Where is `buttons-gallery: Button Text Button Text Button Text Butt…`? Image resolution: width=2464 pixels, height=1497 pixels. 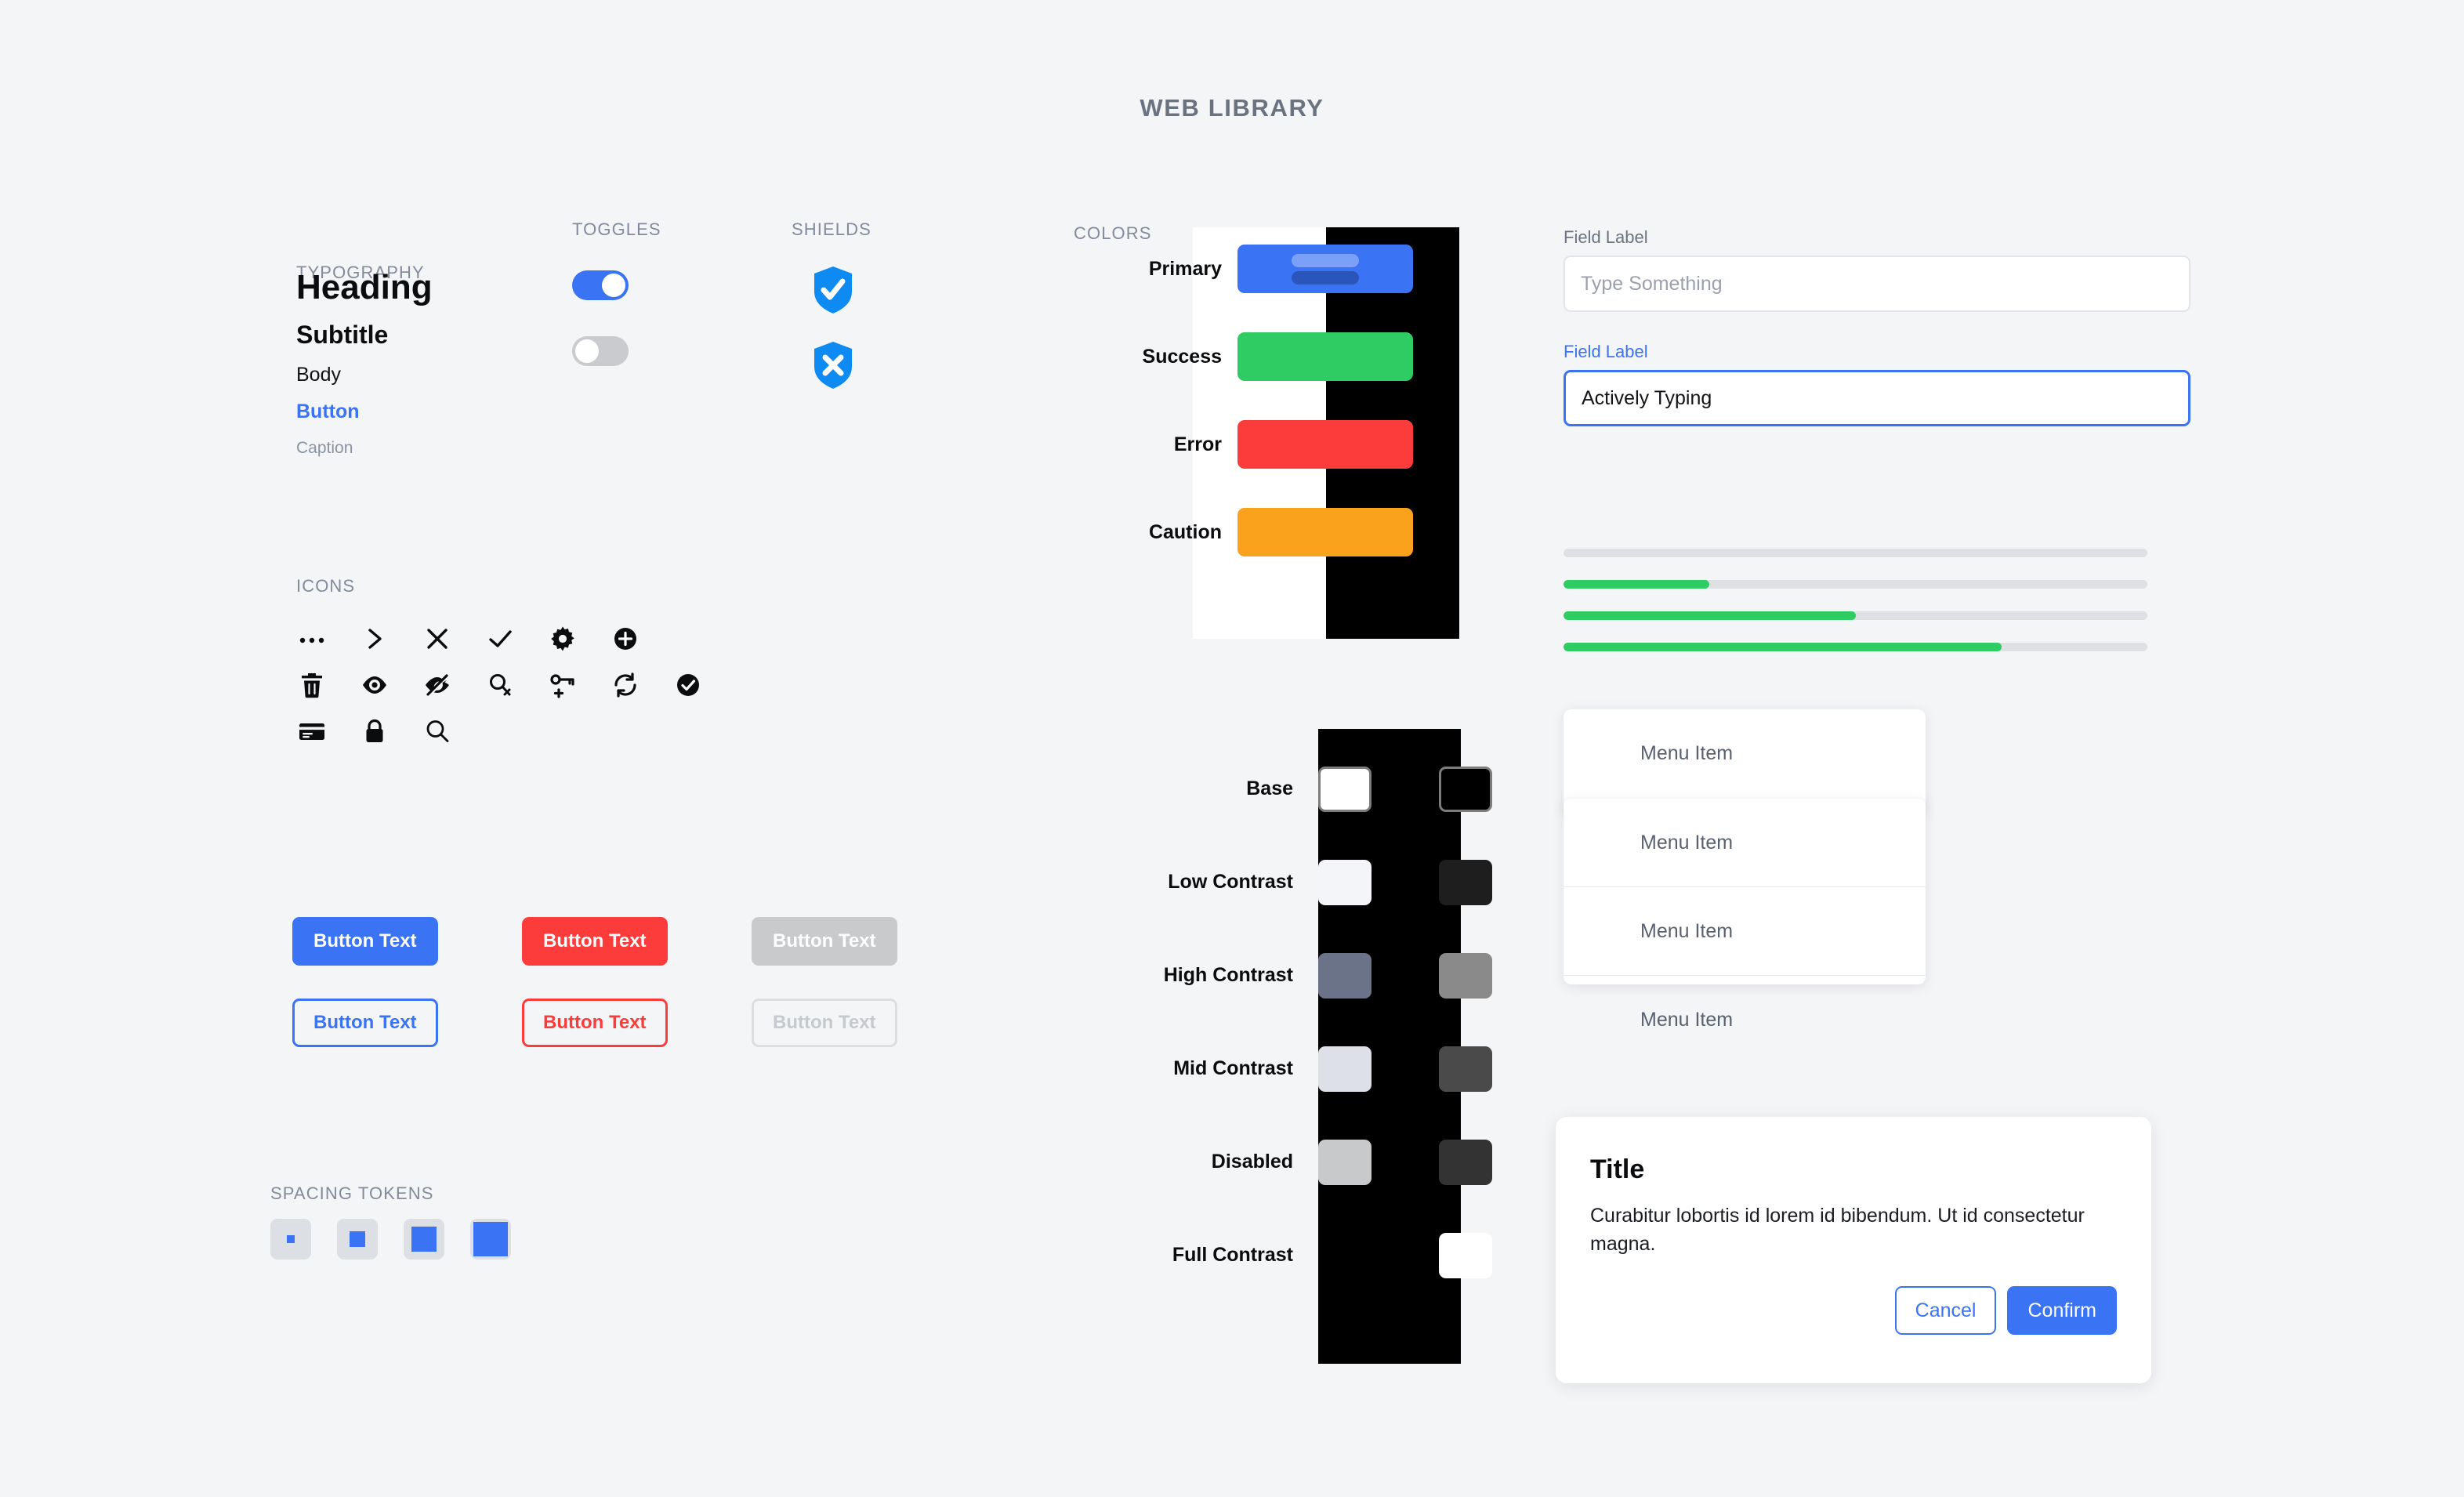
buttons-gallery: Button Text Button Text Button Text Butt… is located at coordinates (636, 982).